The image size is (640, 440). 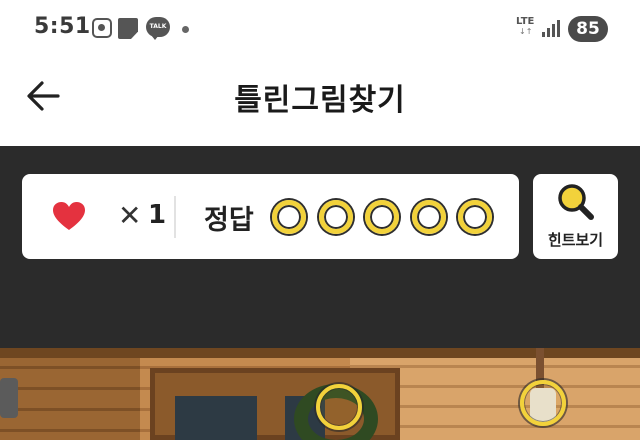 I want to click on page-title: 틀린그림찾기, so click(x=320, y=100).